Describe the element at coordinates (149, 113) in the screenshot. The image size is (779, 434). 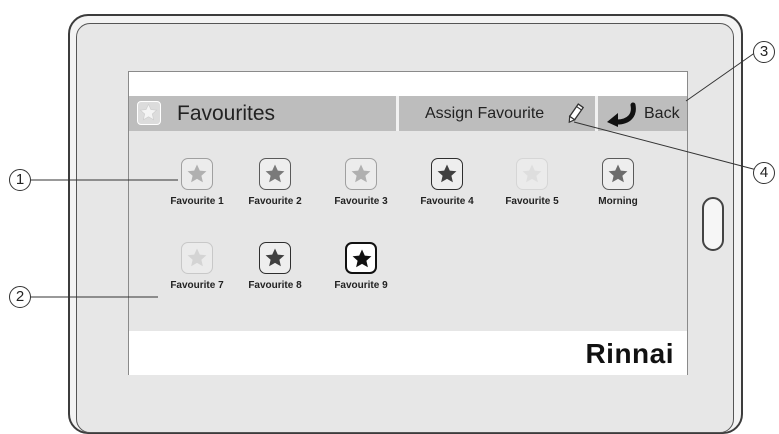
I see `favourites-star-icon` at that location.